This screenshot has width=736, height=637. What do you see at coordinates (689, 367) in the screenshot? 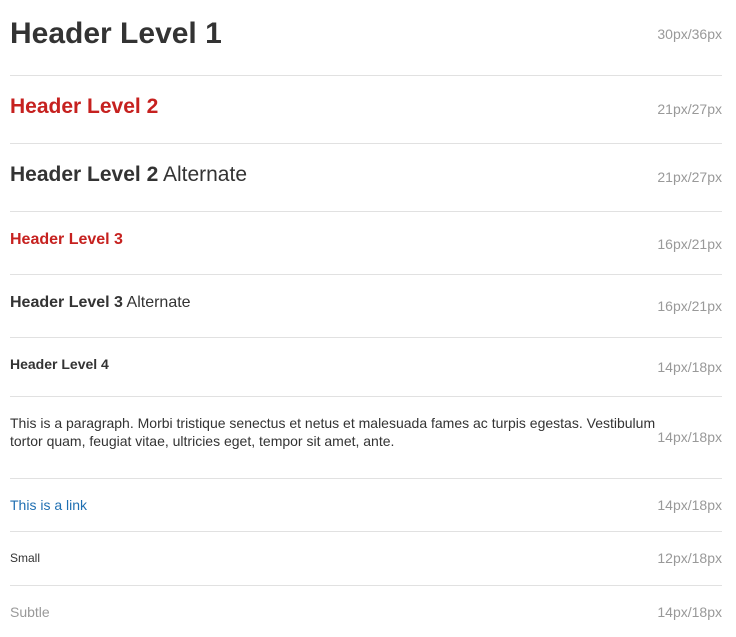
I see `spec-header-level-4: 14px/18px` at bounding box center [689, 367].